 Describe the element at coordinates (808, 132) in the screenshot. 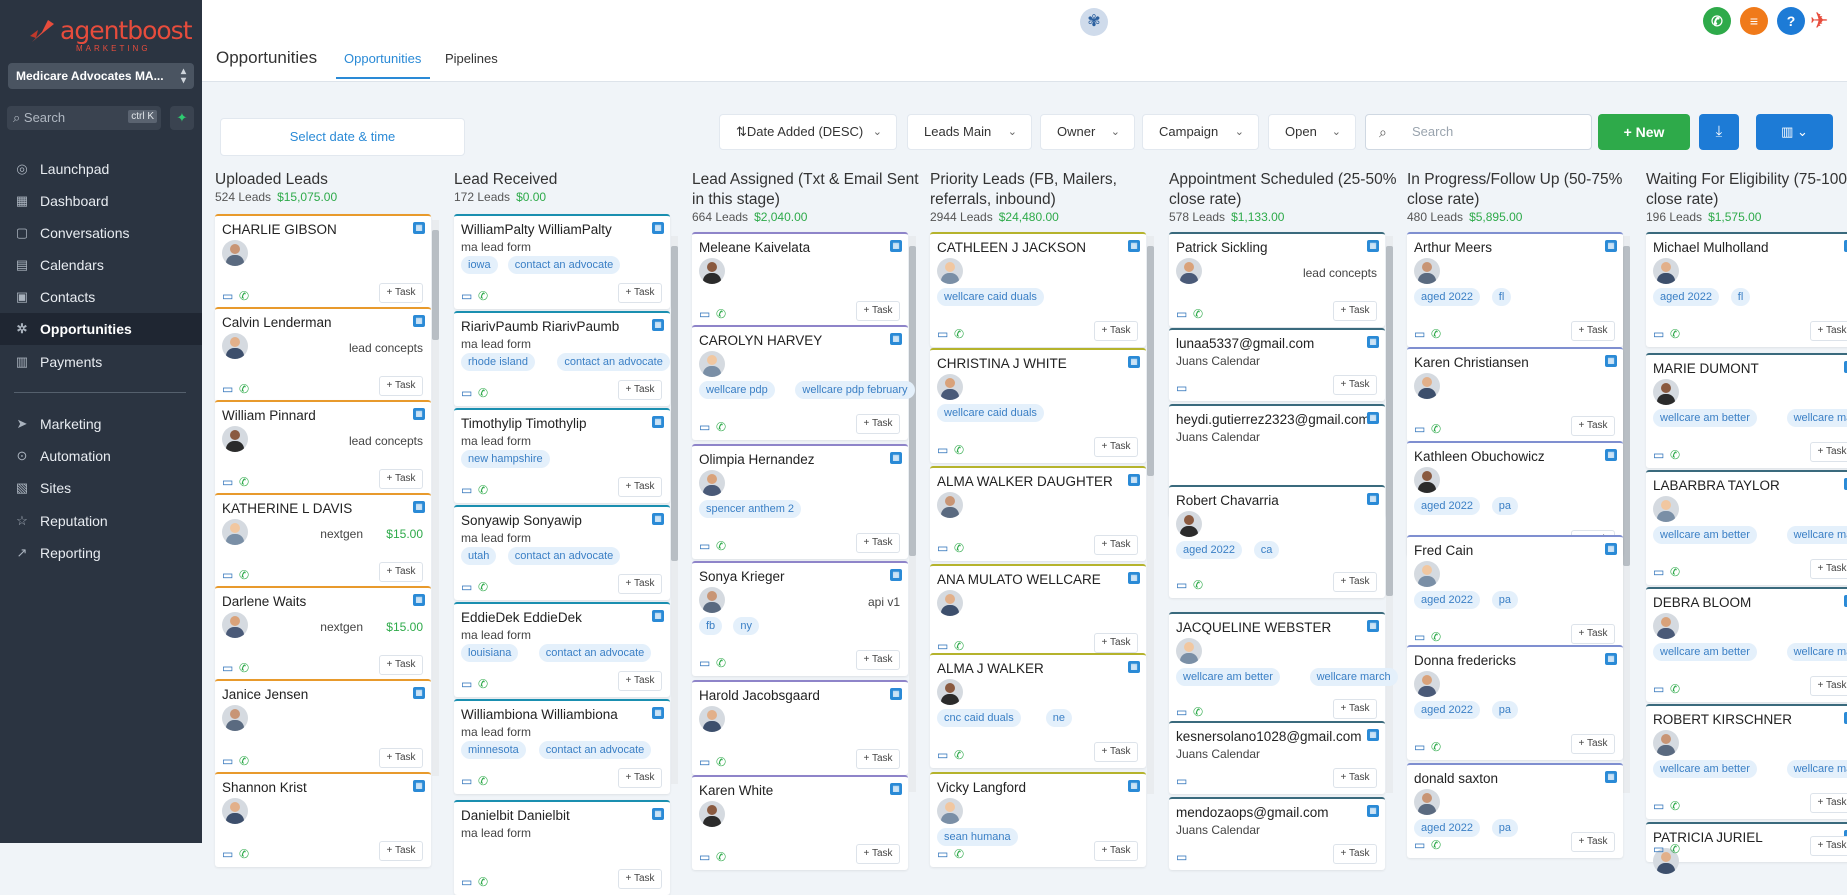

I see `sort-dropdown: ⇅Date Added (DESC) ⌄` at that location.